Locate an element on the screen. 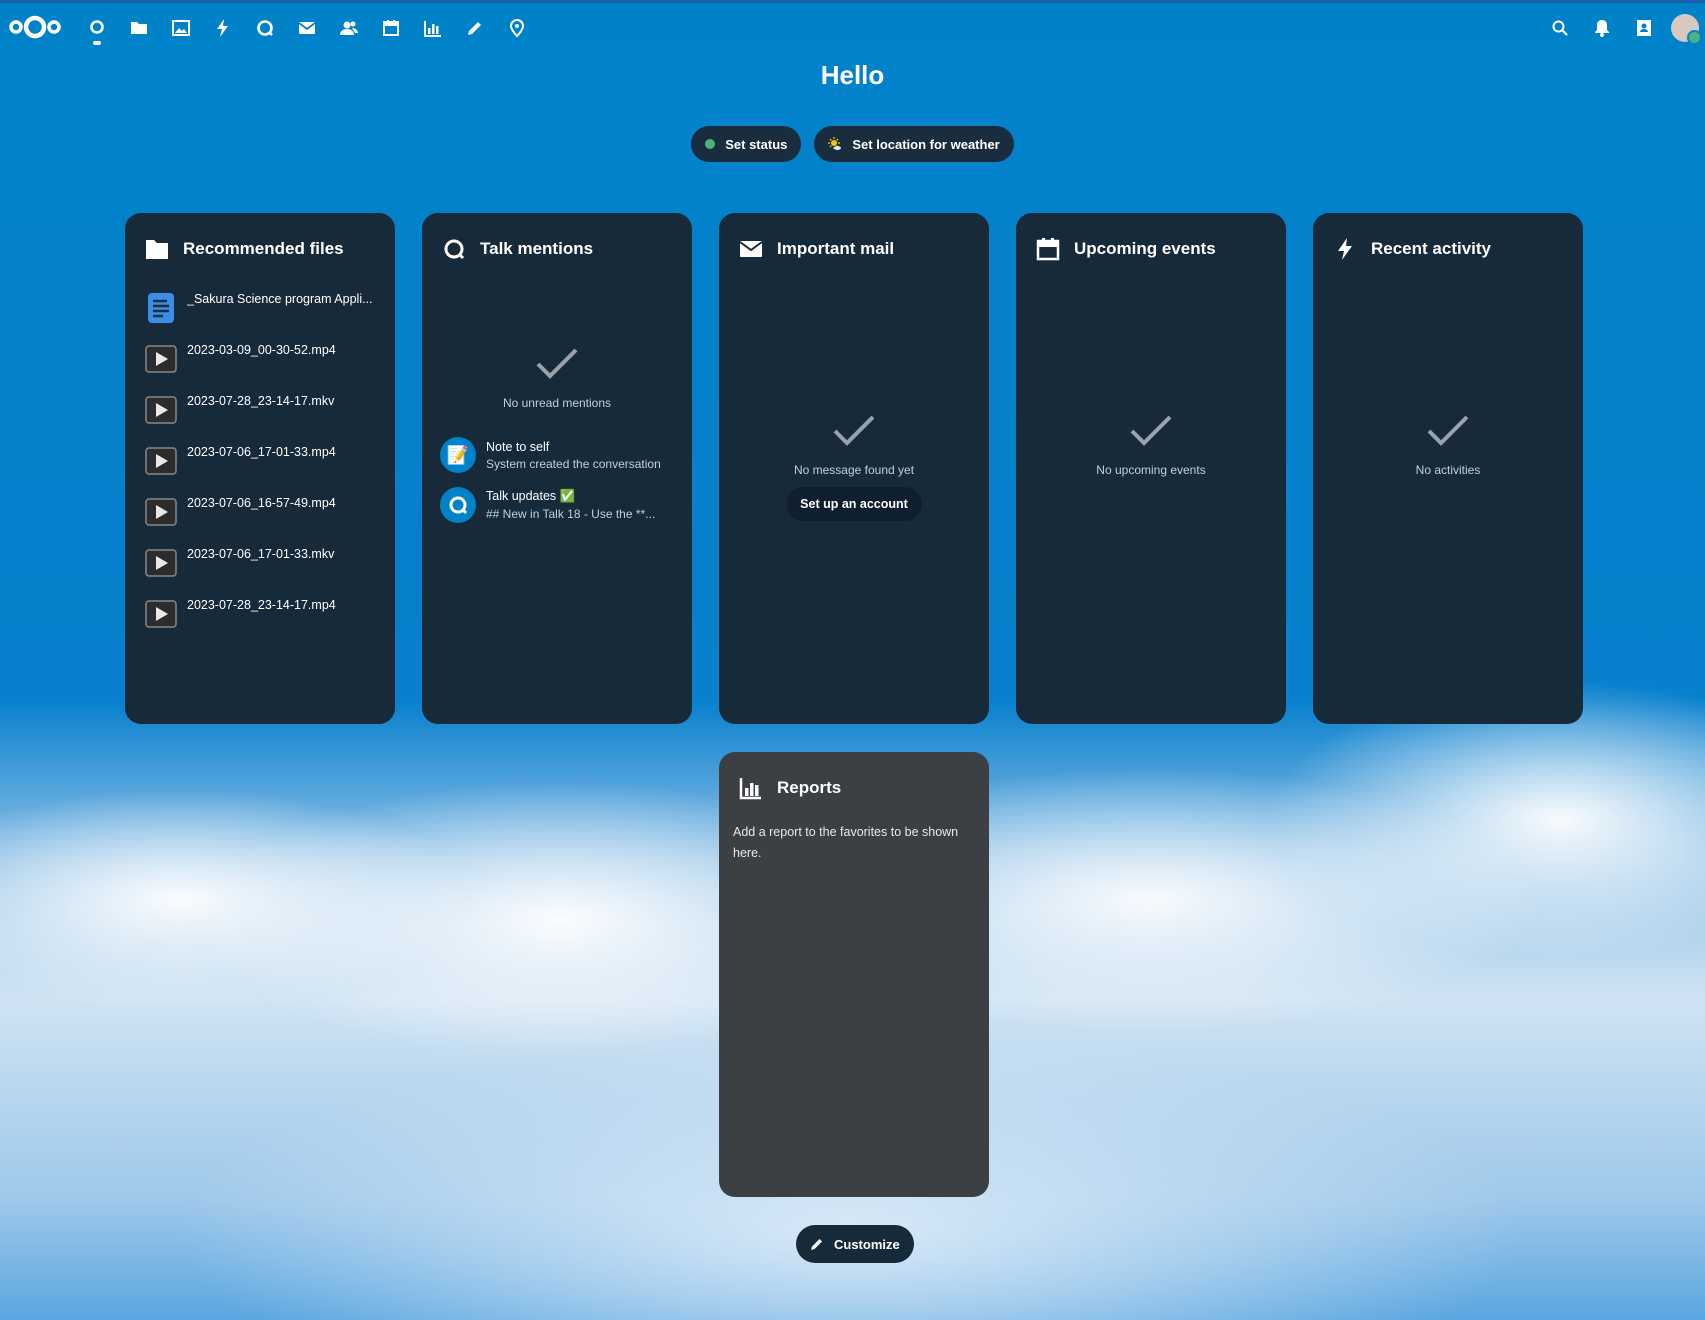  folder-icon is located at coordinates (157, 249).